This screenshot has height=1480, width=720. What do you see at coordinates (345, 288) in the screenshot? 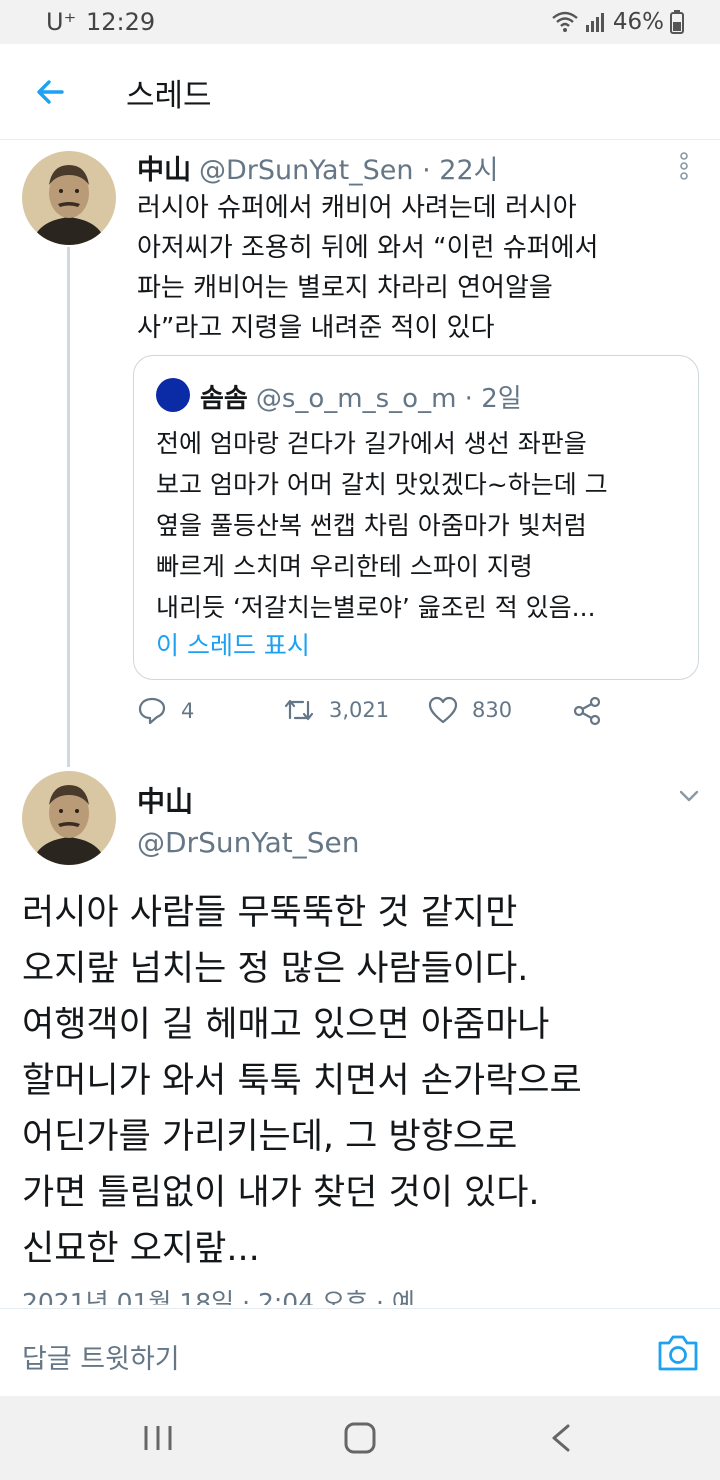
I see `tweet-text-line: 파는 캐비어는 별로지 차라리 연어알을` at bounding box center [345, 288].